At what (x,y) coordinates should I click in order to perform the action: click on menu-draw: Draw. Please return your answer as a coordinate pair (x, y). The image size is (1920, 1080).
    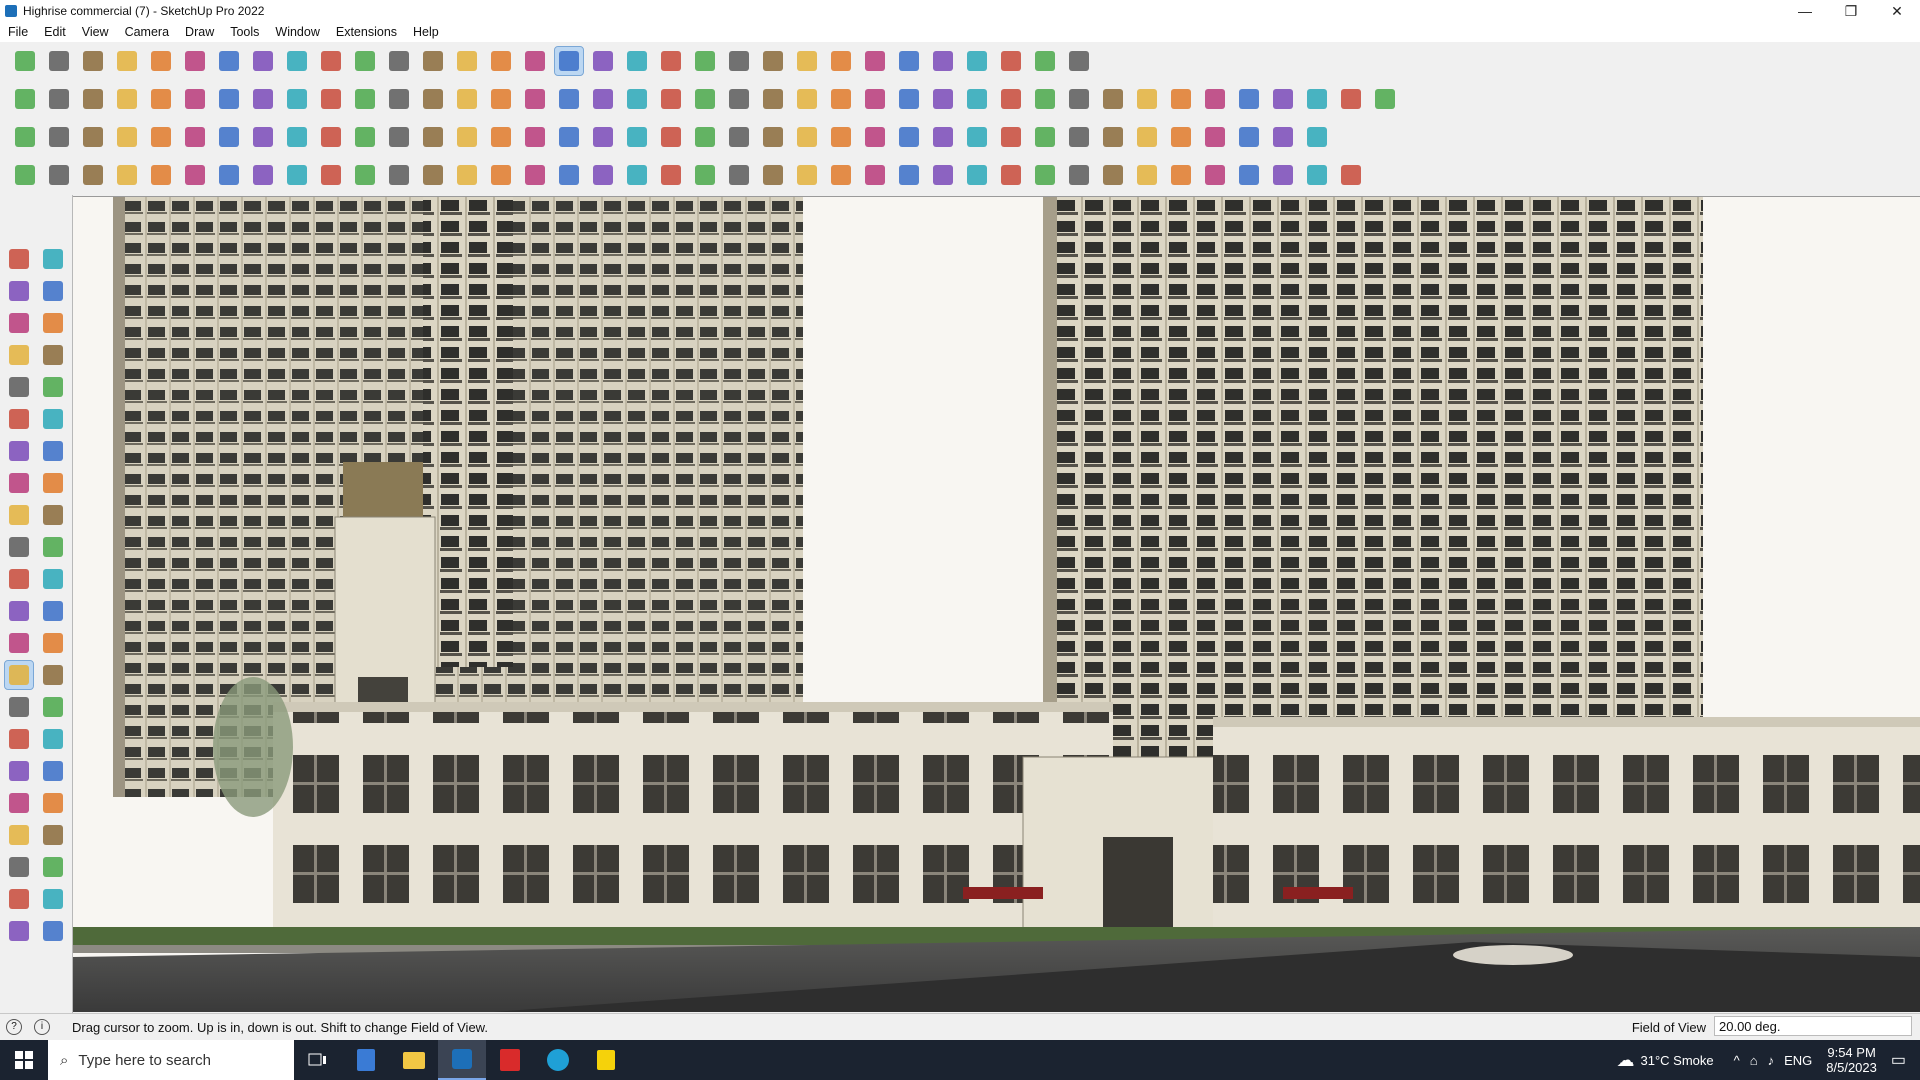
    Looking at the image, I should click on (199, 32).